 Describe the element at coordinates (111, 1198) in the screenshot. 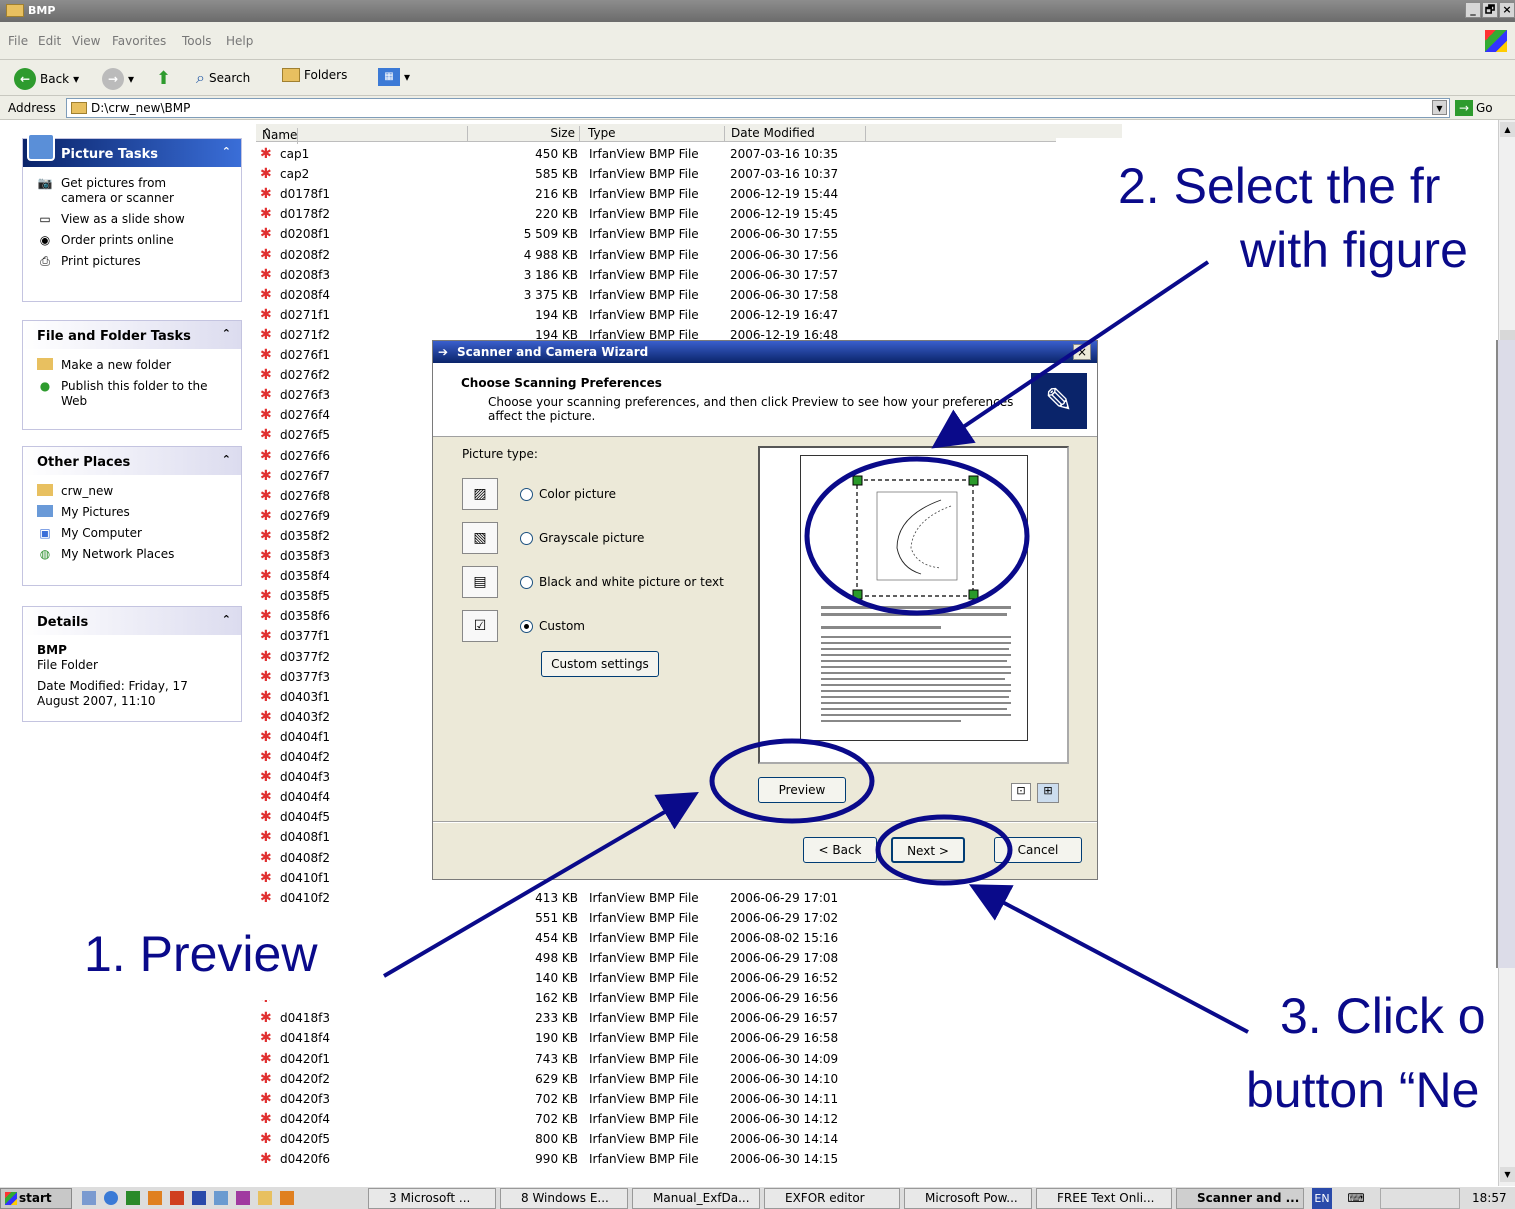

I see `quicklaunch-ie-icon` at that location.